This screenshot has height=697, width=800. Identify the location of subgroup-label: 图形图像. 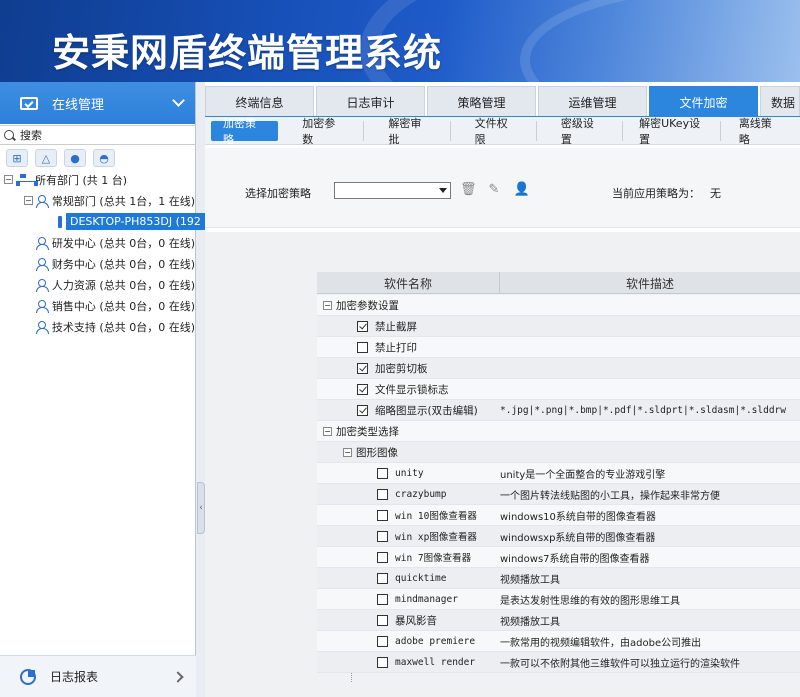
(377, 452).